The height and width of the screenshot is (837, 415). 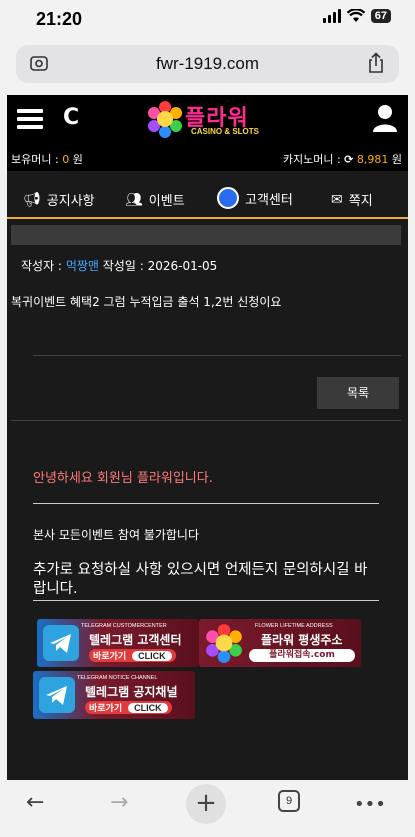 I want to click on address-bar: fwr-1919.com, so click(x=207, y=64).